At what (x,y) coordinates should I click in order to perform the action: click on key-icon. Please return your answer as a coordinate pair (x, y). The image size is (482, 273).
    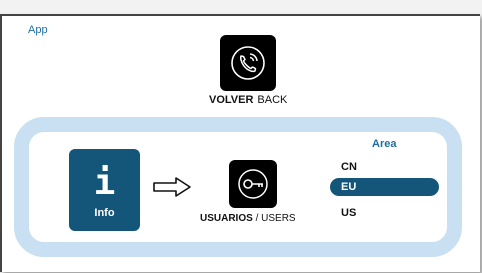
    Looking at the image, I should click on (253, 184).